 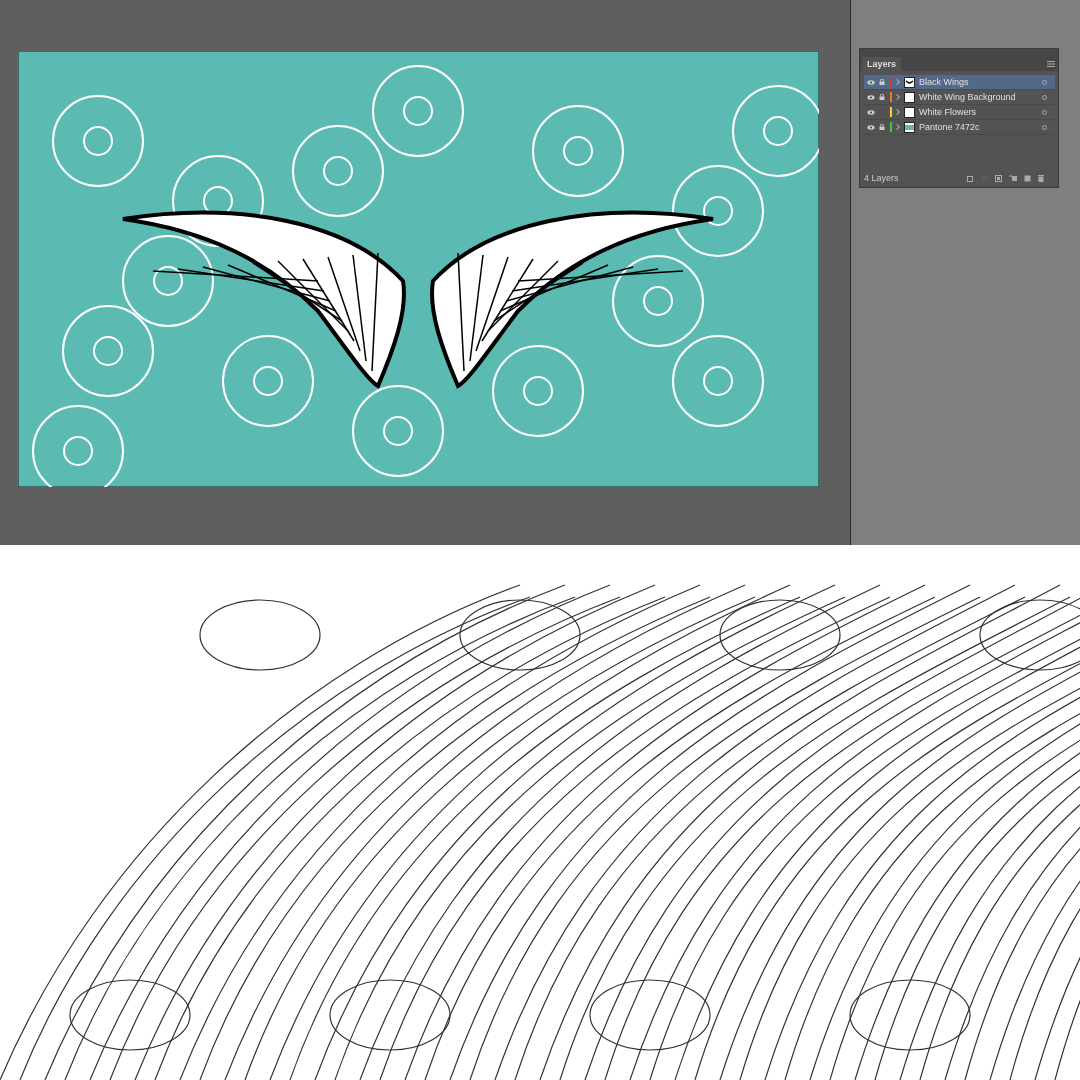 I want to click on trash-icon, so click(x=1041, y=178).